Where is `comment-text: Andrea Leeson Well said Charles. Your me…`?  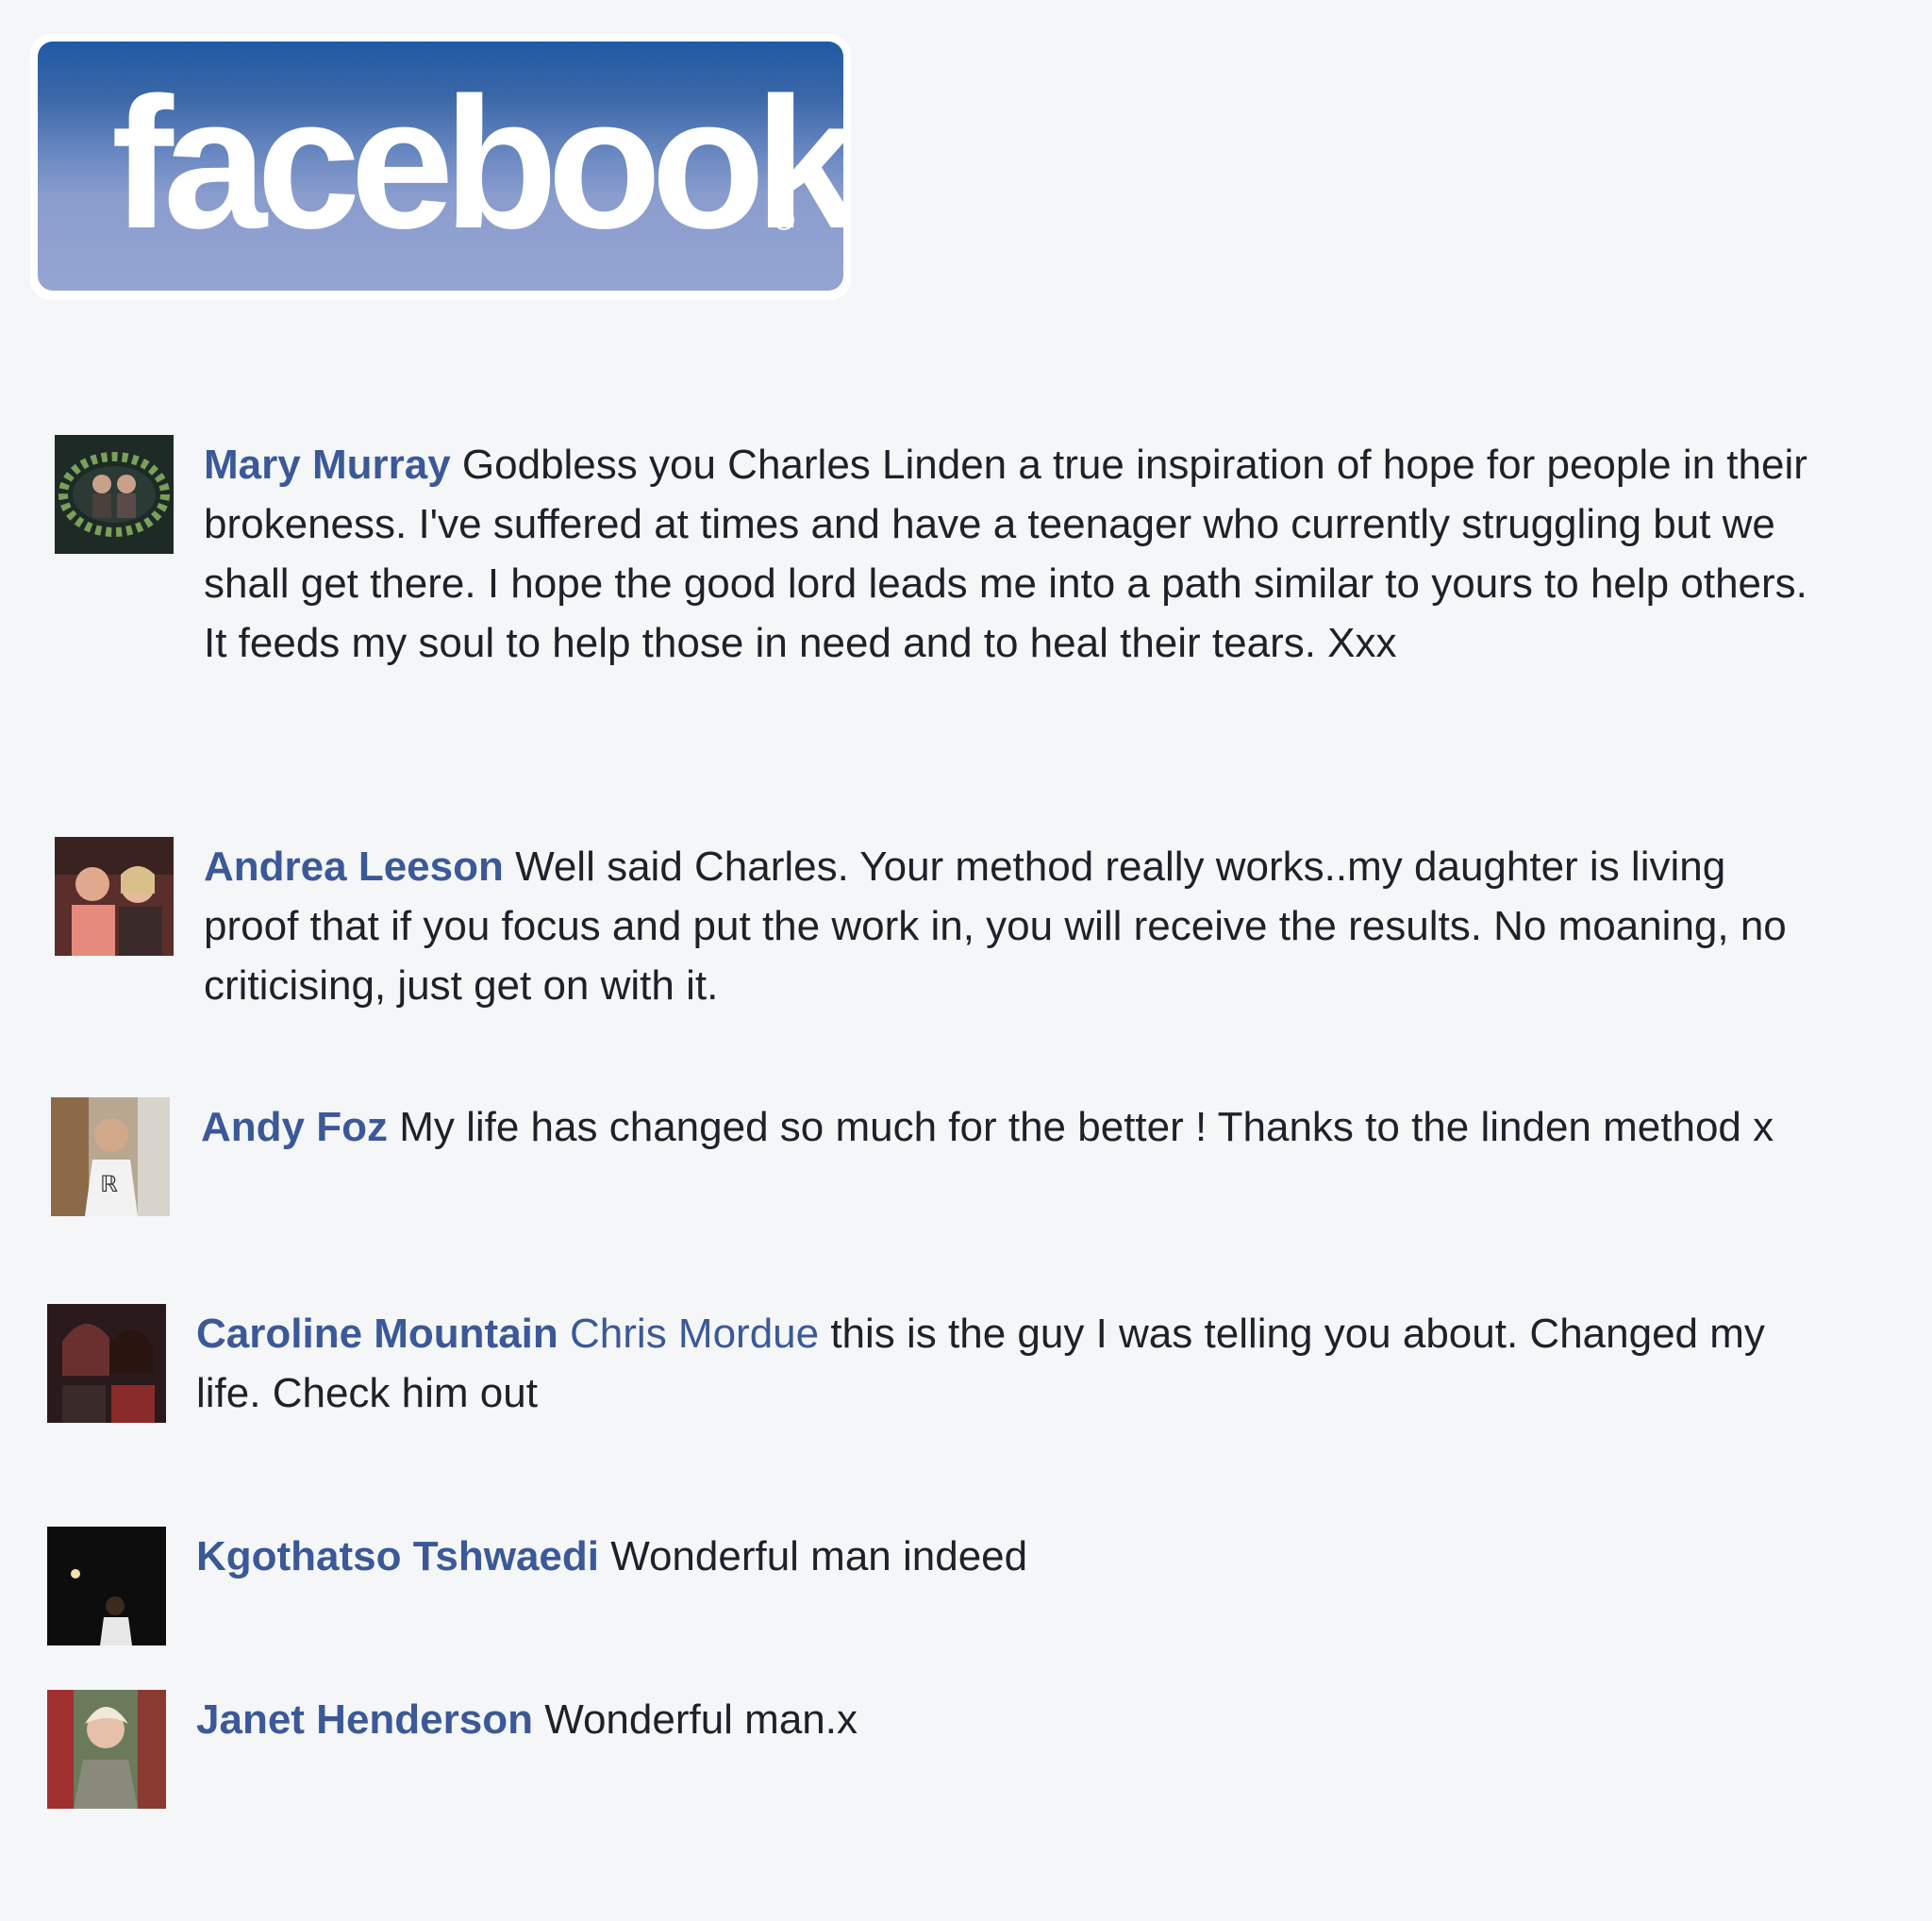
comment-text: Andrea Leeson Well said Charles. Your me… is located at coordinates (1006, 926).